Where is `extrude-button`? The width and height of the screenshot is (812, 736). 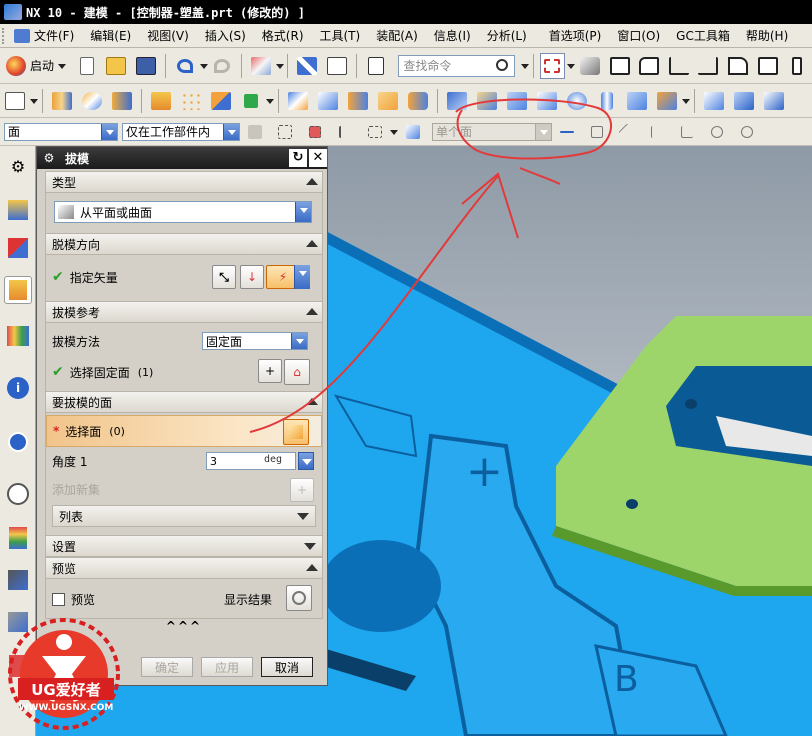 extrude-button is located at coordinates (62, 101).